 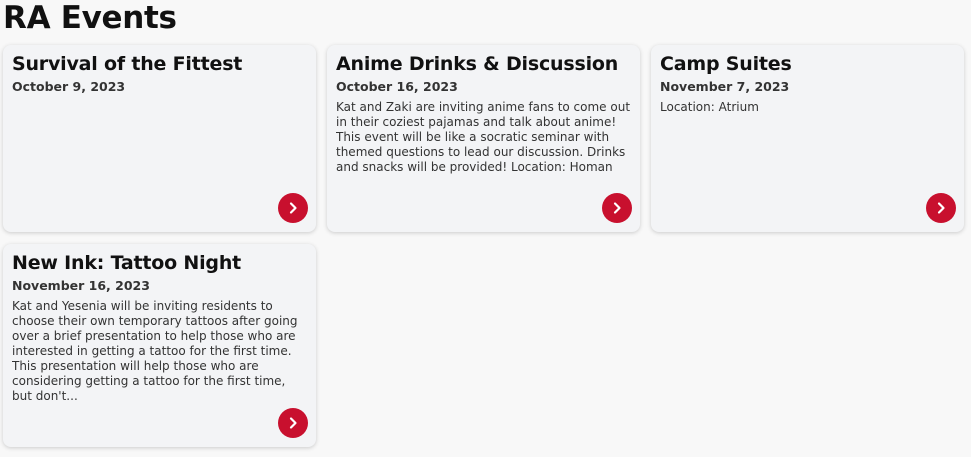 I want to click on event-title: Anime Drinks & Discussion, so click(x=477, y=64).